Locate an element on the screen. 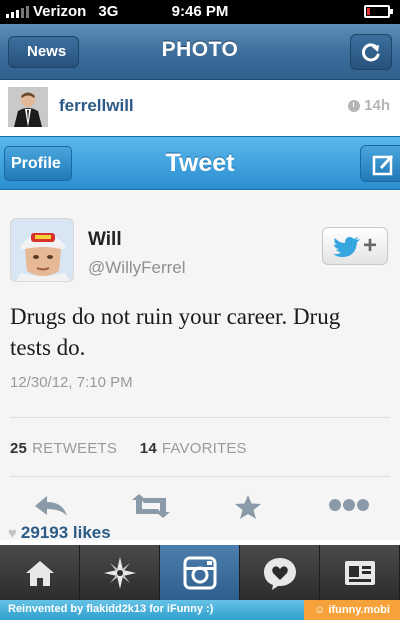 The width and height of the screenshot is (400, 620). tweet-author-handle: @WillyFerrel is located at coordinates (137, 267).